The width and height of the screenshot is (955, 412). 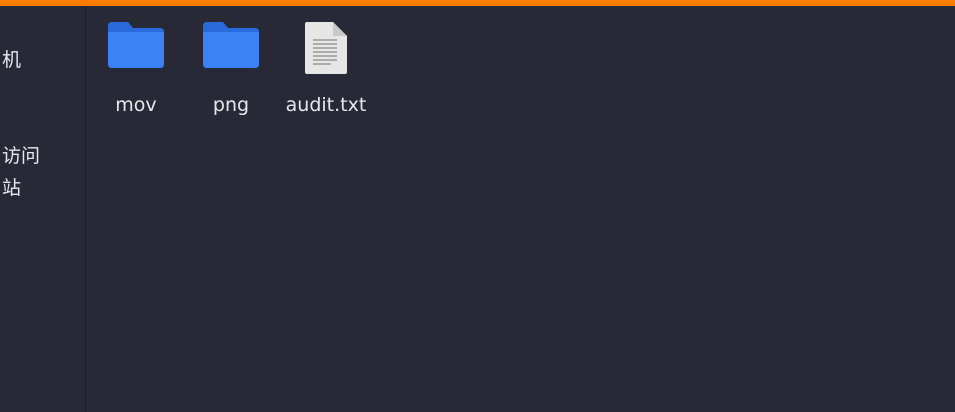 I want to click on sidebar-item-recent: 访问, so click(x=21, y=156).